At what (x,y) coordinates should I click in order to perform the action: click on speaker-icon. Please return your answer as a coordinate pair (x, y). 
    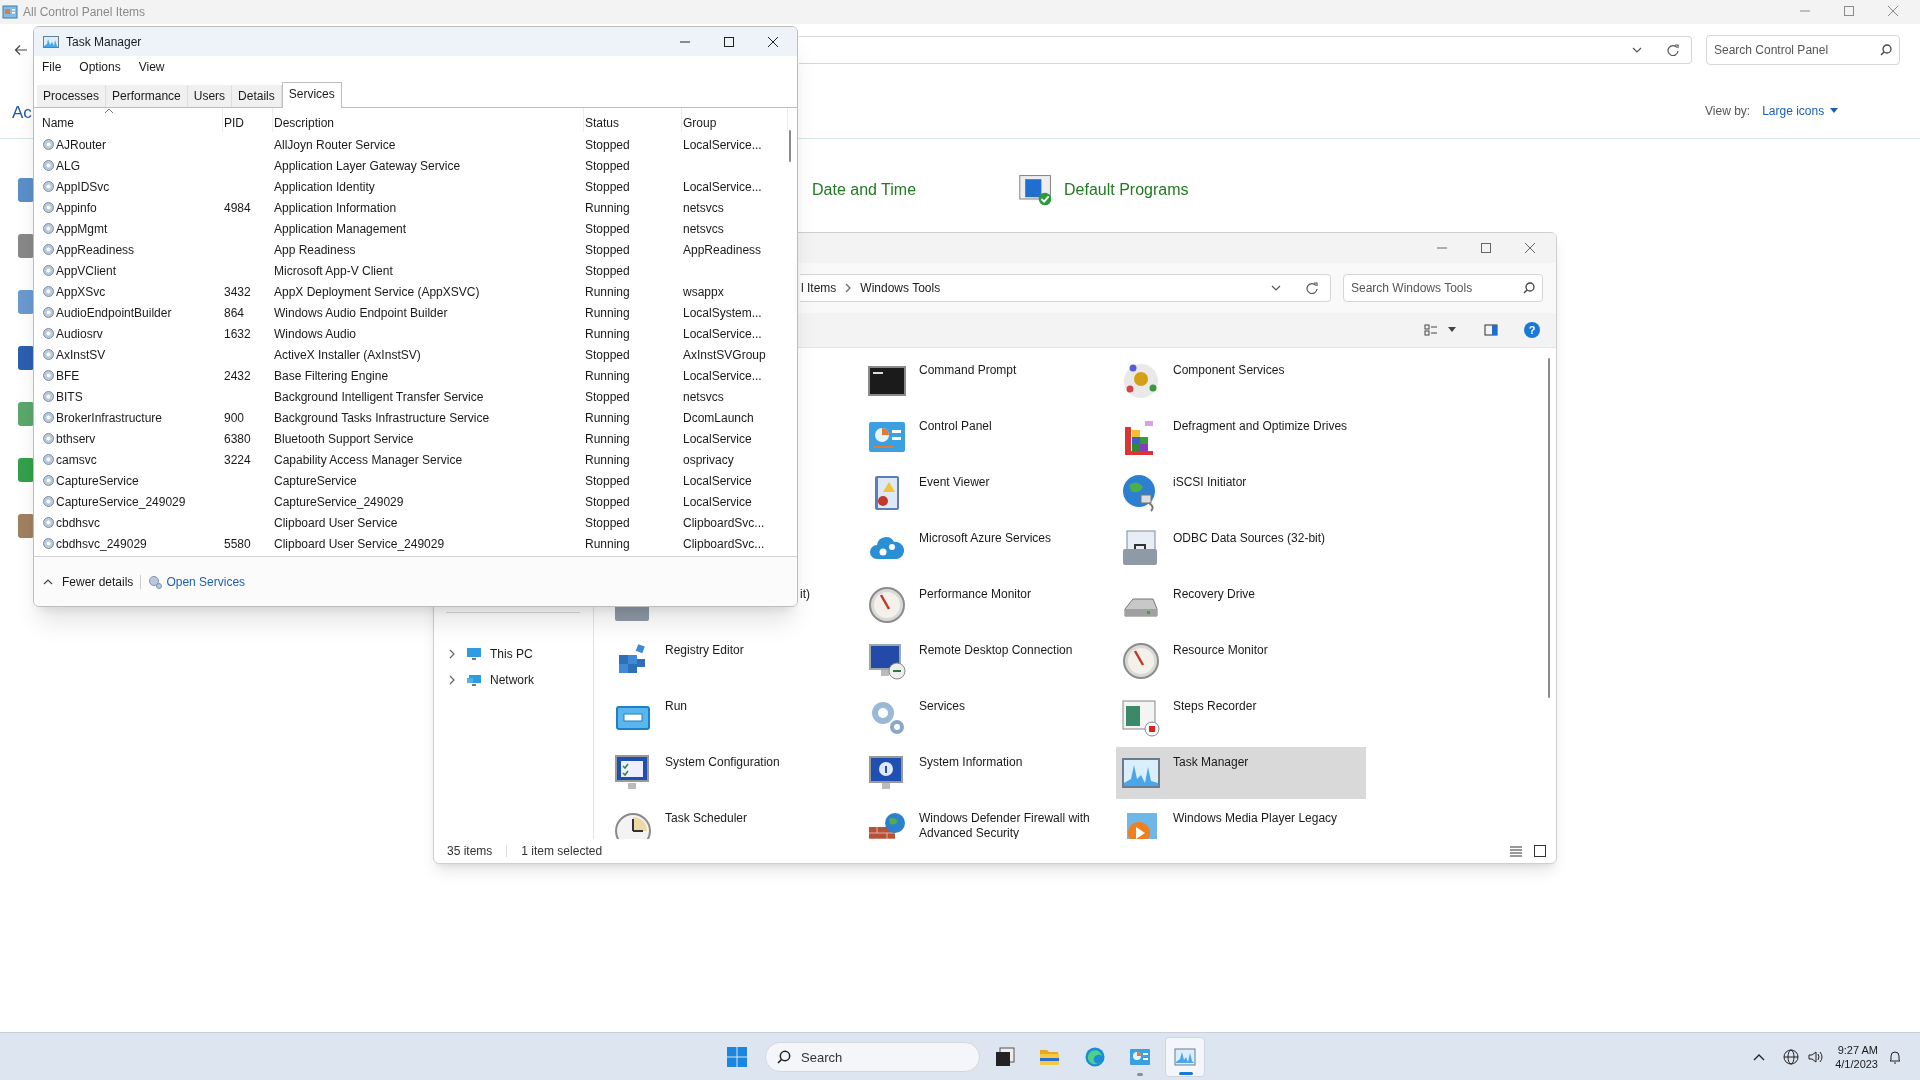
    Looking at the image, I should click on (1815, 1057).